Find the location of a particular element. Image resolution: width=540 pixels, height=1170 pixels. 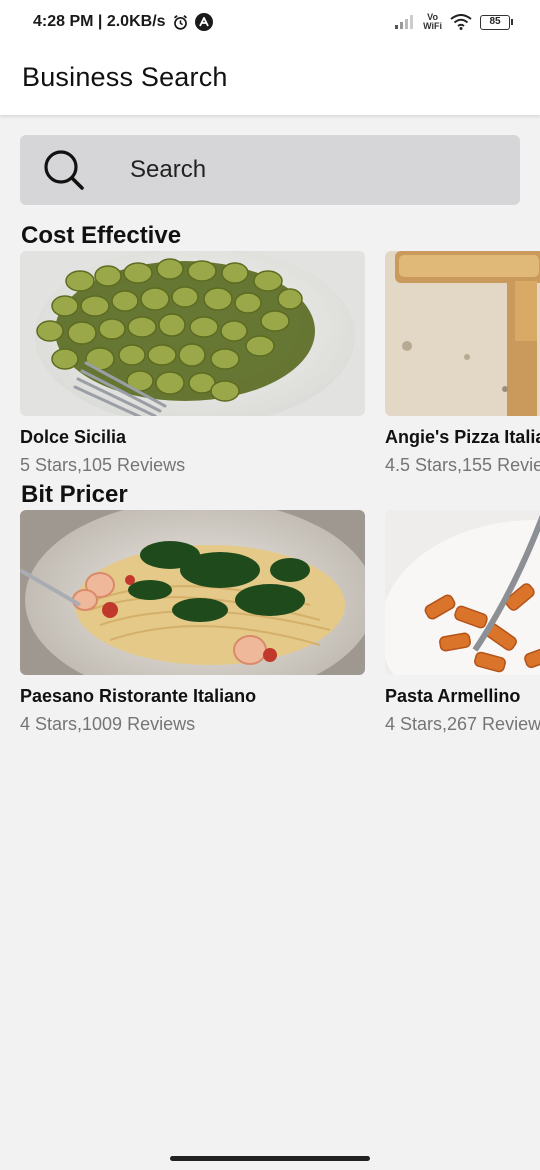

business-card: Dolce Sicilia 5 Stars,105 Reviews is located at coordinates (192, 371).